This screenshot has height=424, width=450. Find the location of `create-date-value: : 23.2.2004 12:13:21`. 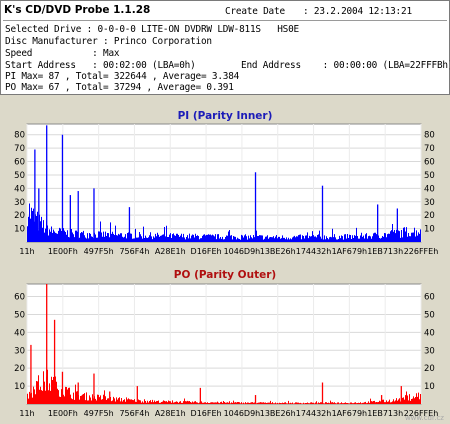

create-date-value: : 23.2.2004 12:13:21 is located at coordinates (357, 11).